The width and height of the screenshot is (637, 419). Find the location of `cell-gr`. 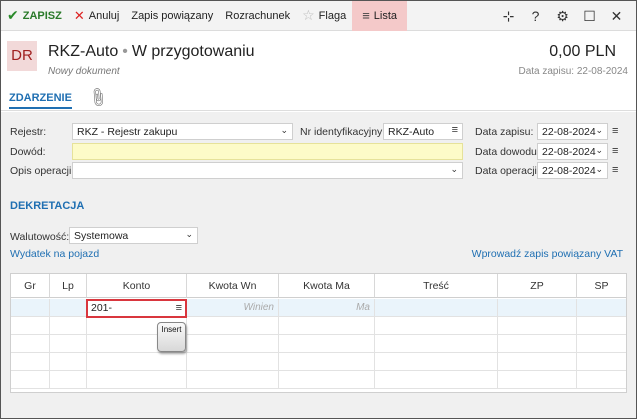

cell-gr is located at coordinates (30, 308).